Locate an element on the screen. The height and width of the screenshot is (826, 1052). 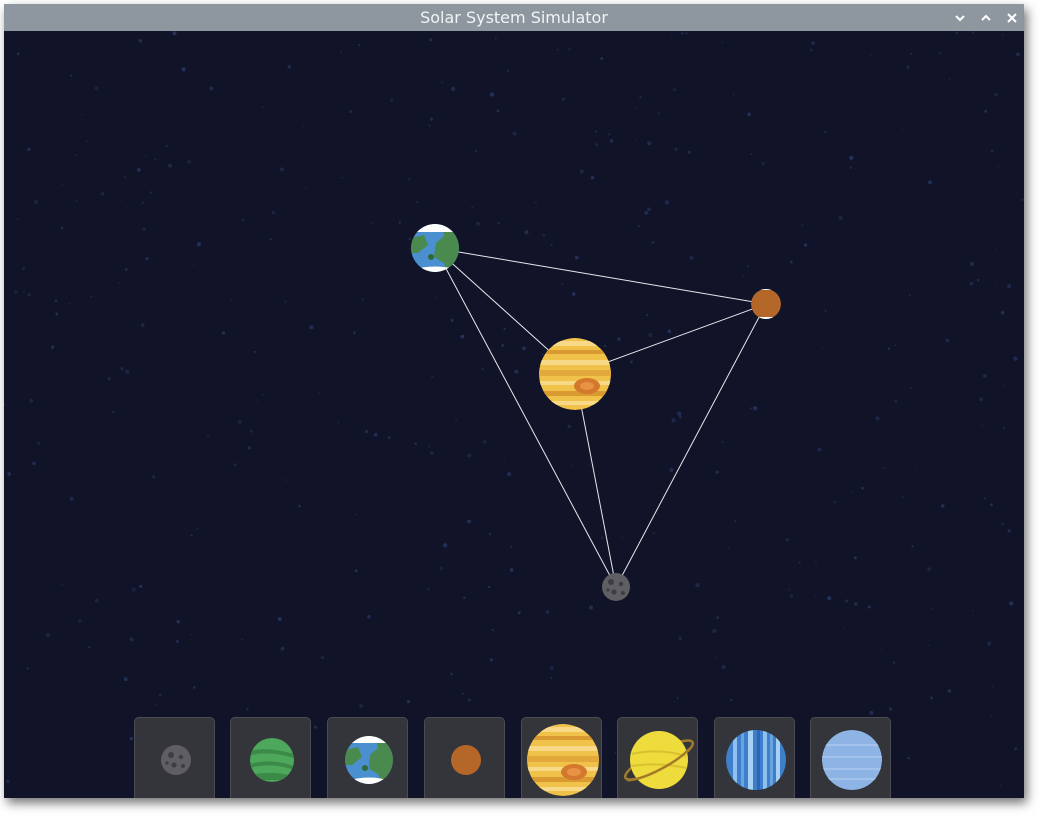
palette-item-uranus is located at coordinates (754, 757).